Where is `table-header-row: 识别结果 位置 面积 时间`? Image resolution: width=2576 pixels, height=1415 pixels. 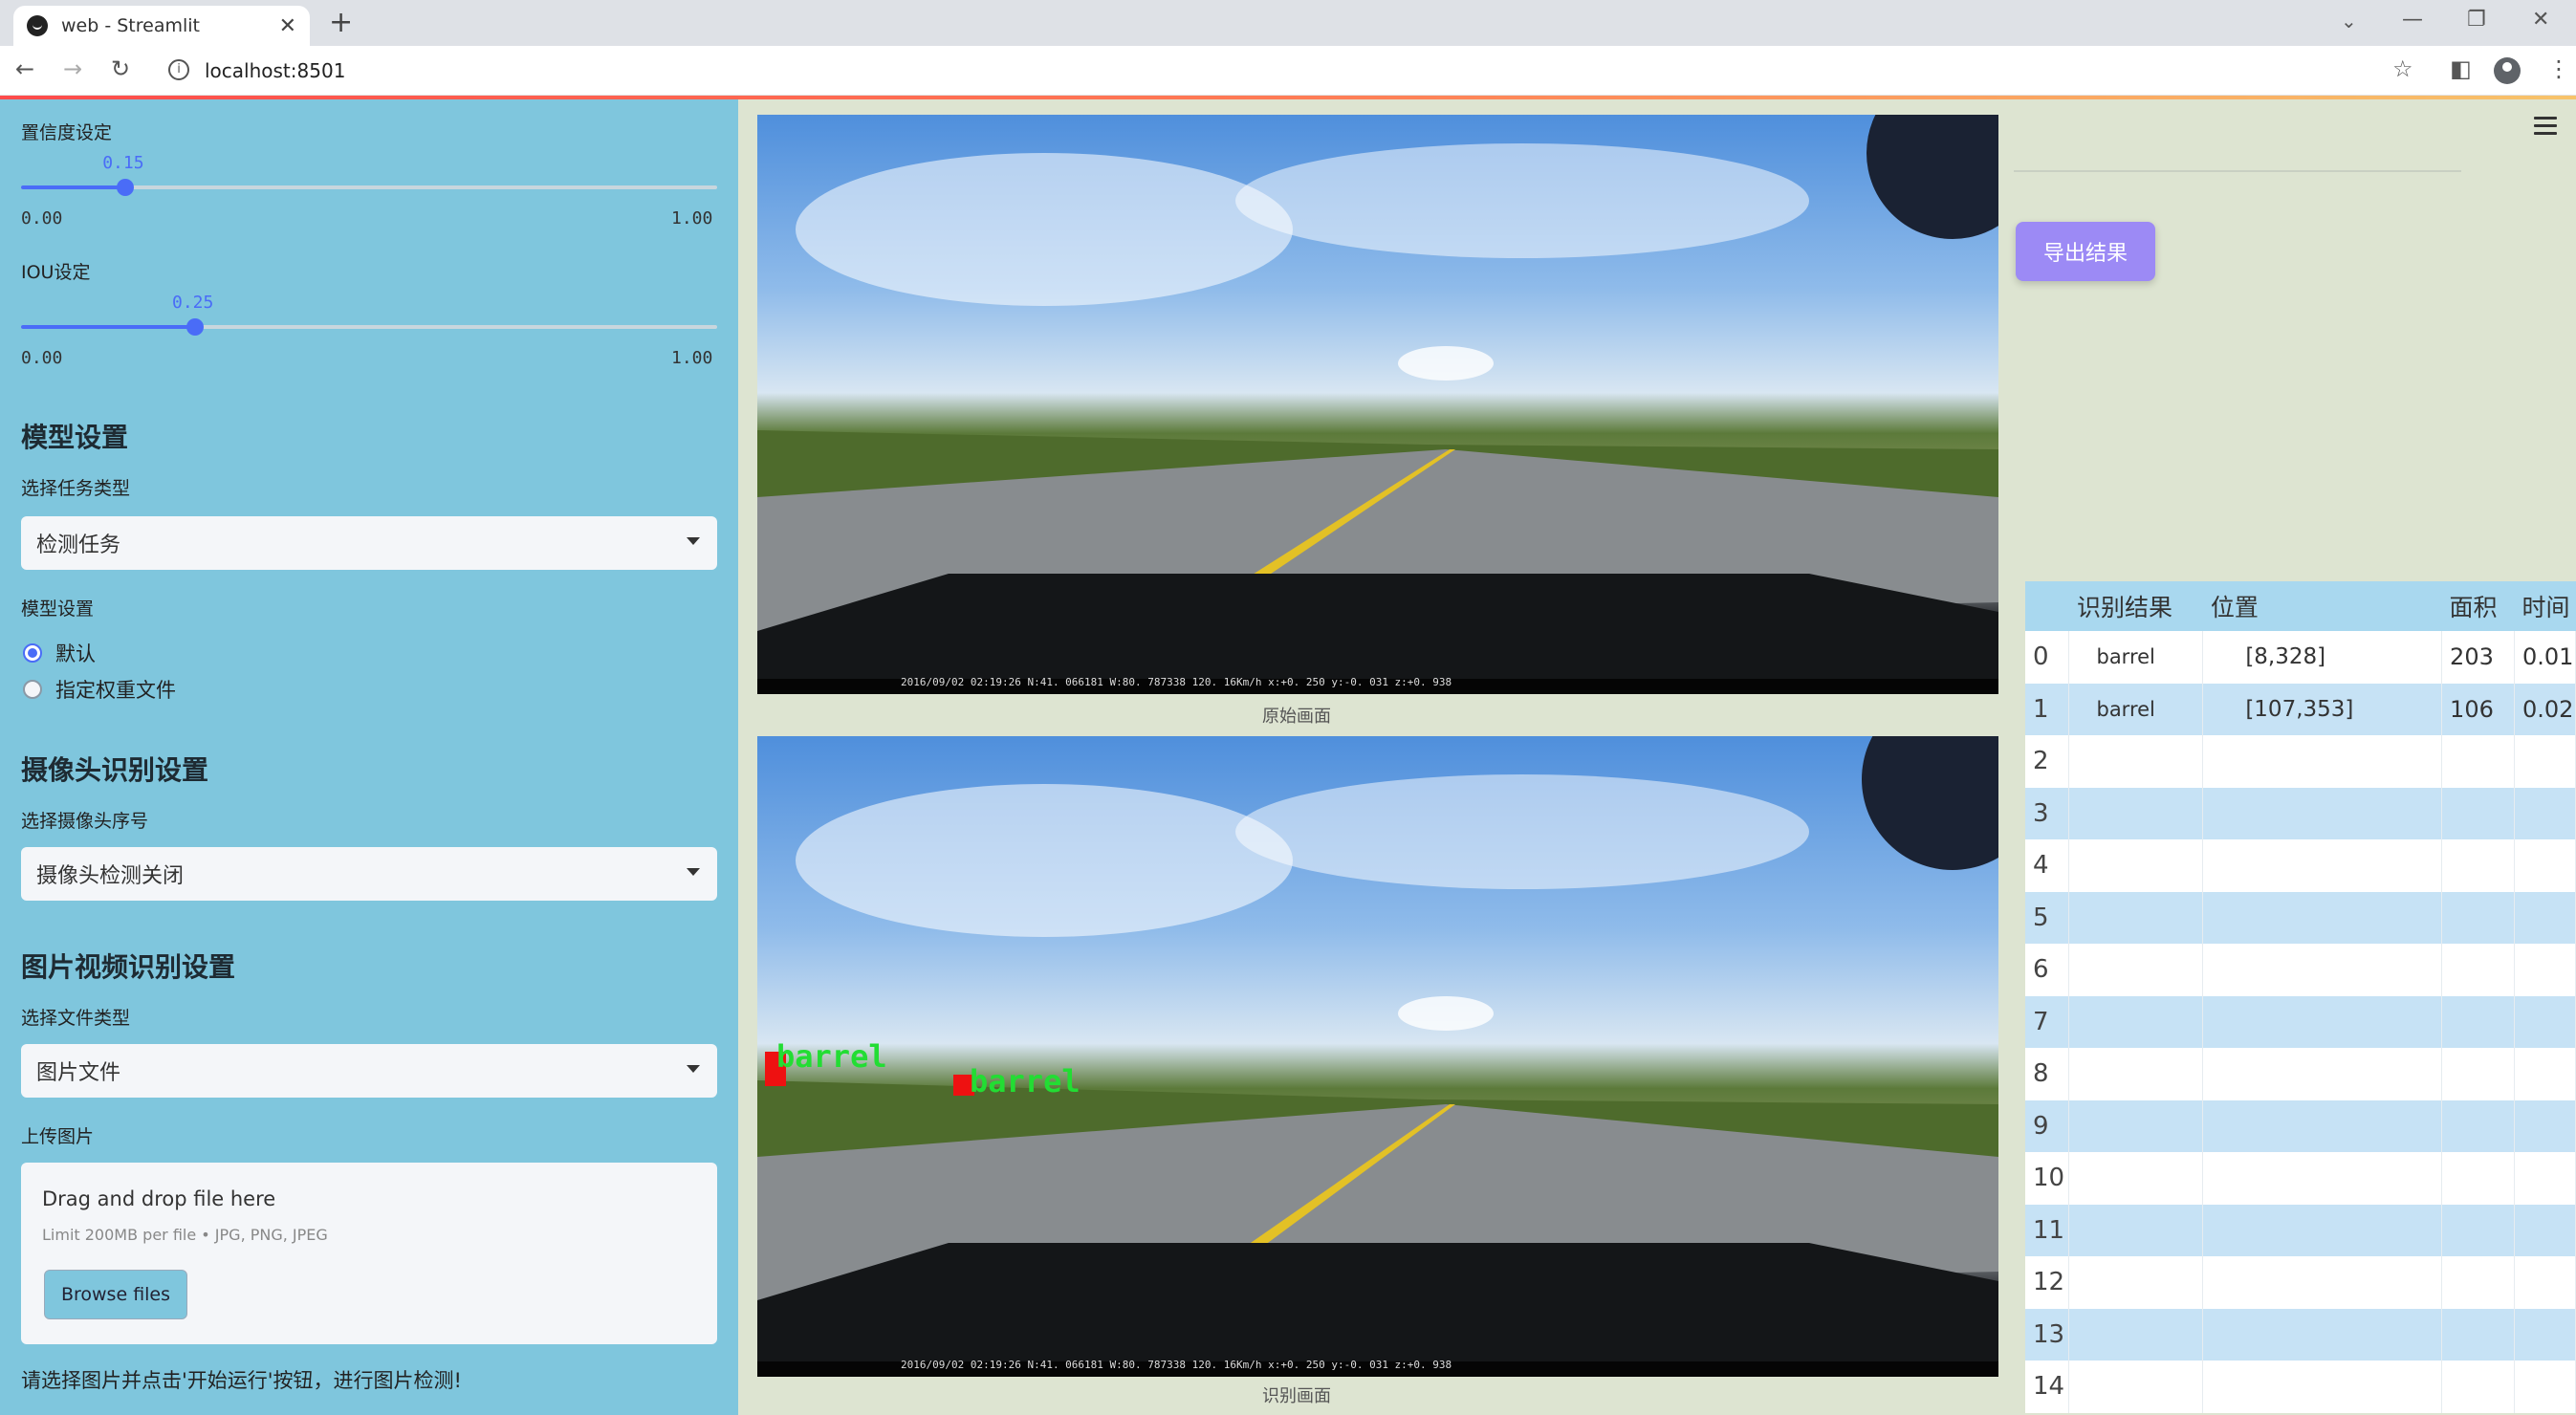
table-header-row: 识别结果 位置 面积 时间 is located at coordinates (2300, 606).